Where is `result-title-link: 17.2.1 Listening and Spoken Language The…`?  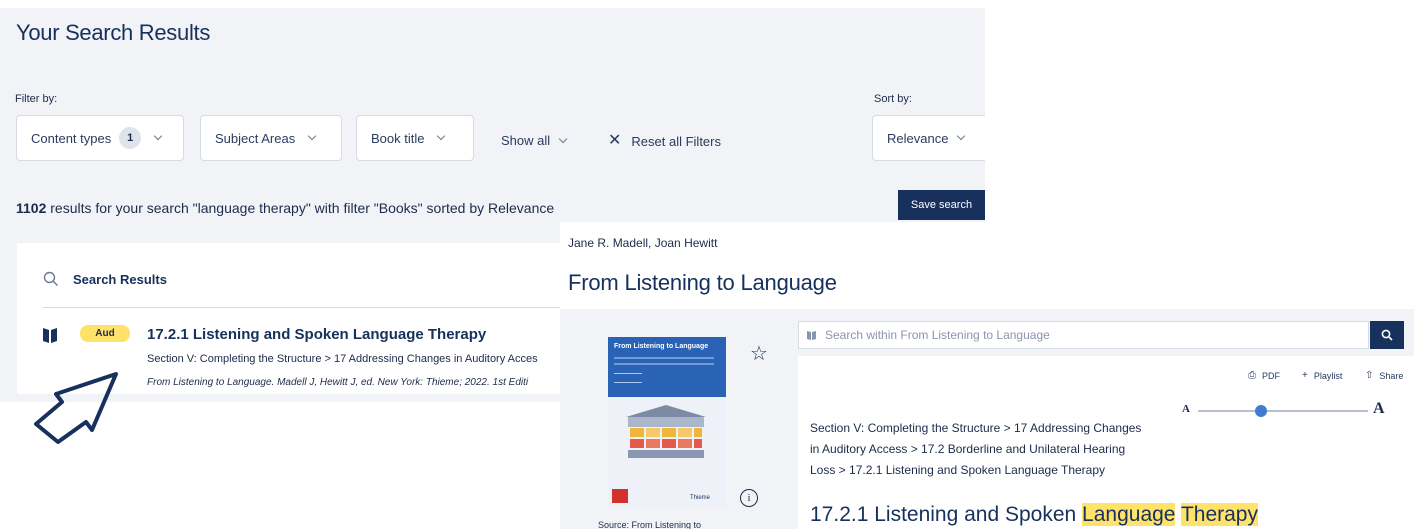 result-title-link: 17.2.1 Listening and Spoken Language The… is located at coordinates (316, 334).